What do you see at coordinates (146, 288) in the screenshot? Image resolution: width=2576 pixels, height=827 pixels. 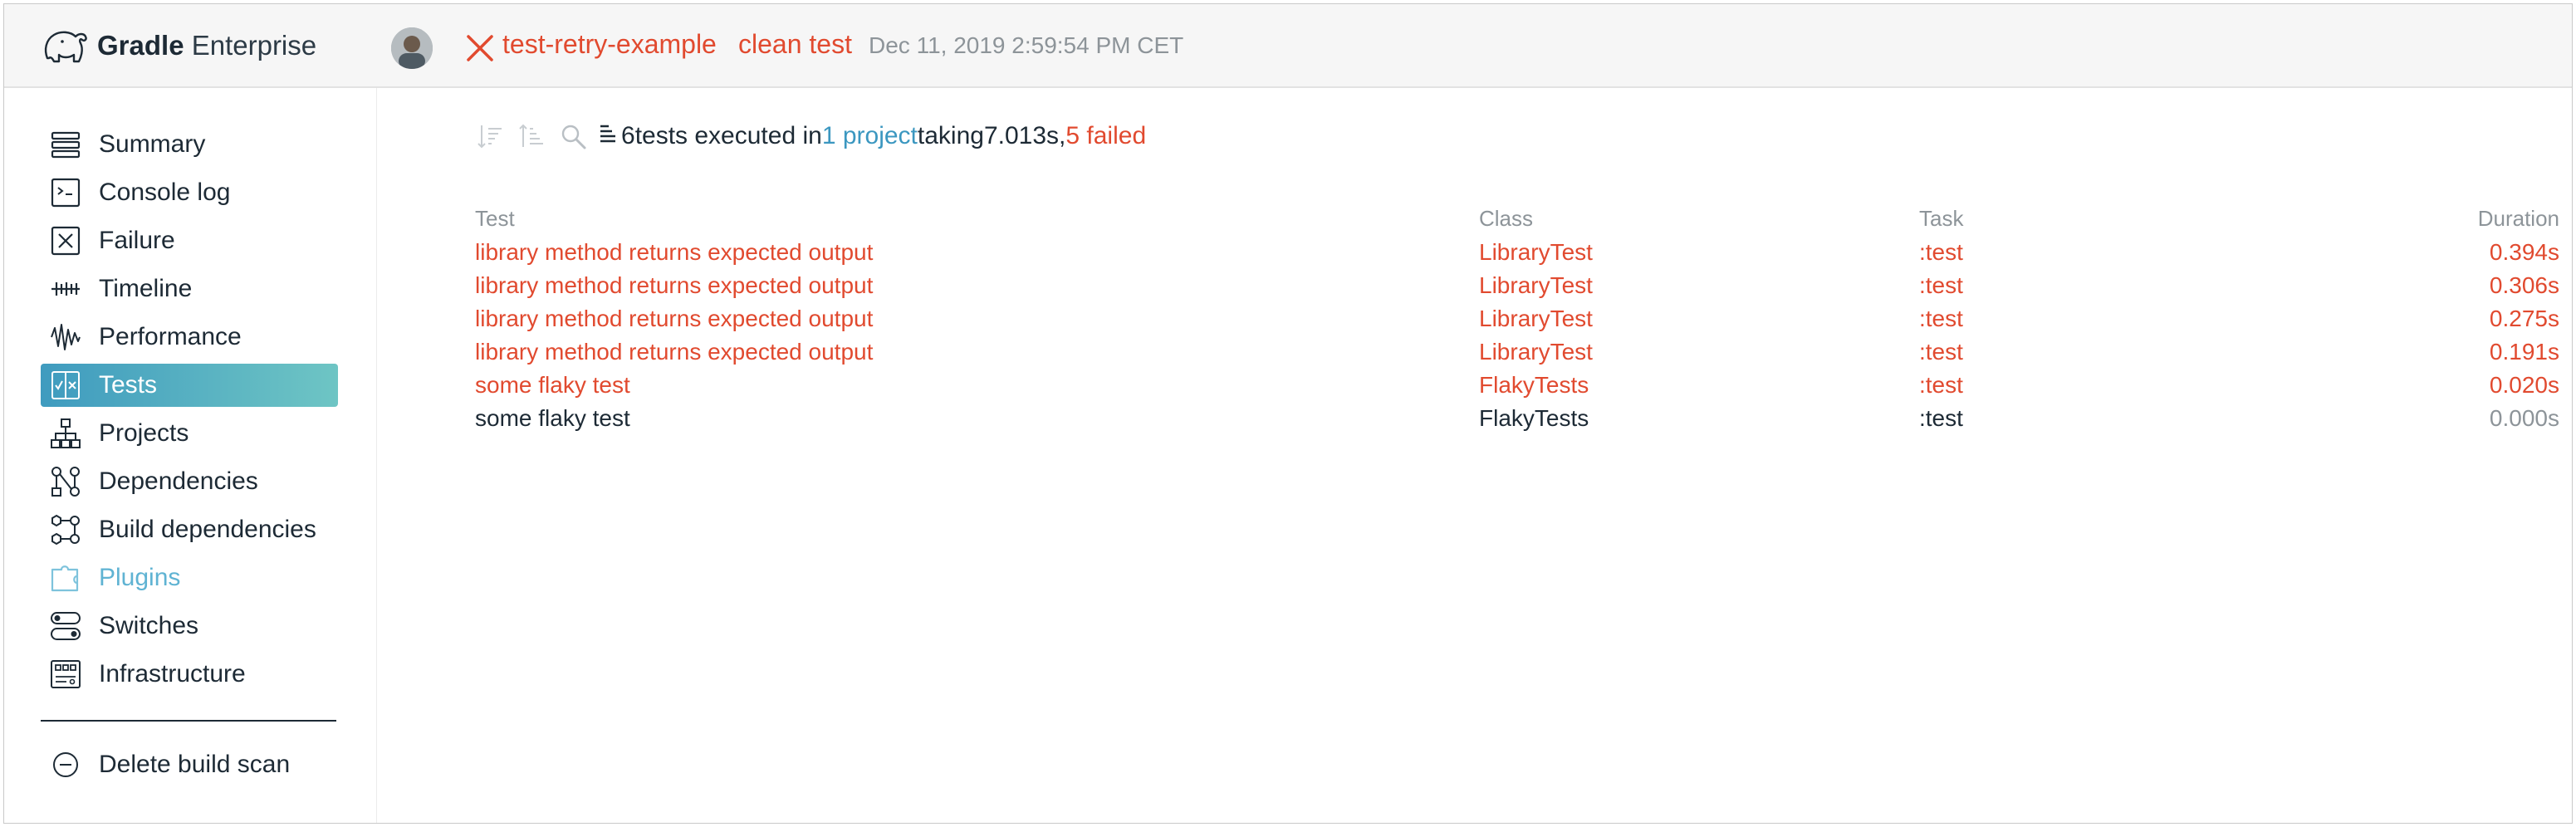 I see `sidebar-item-label: Timeline` at bounding box center [146, 288].